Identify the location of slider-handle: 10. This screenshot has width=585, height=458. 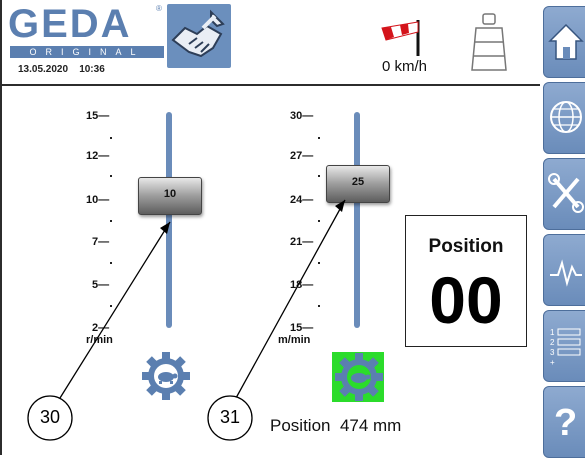
(170, 196).